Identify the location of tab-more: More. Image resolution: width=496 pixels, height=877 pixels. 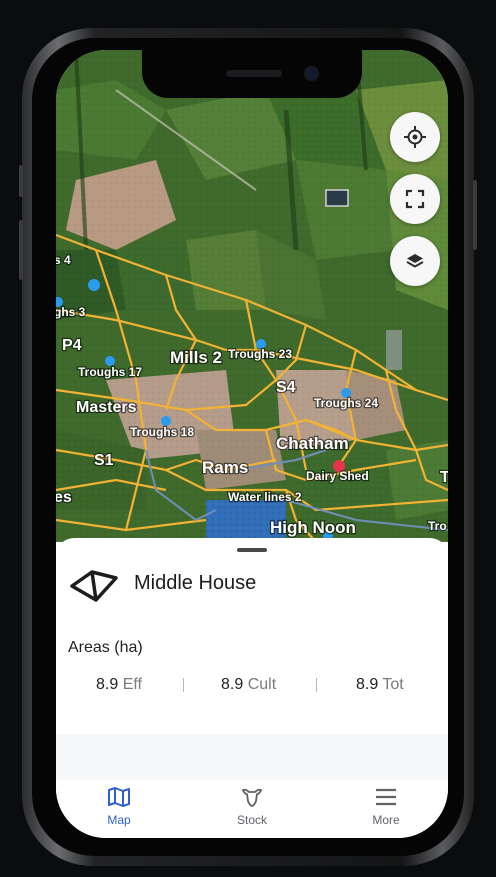
(386, 806).